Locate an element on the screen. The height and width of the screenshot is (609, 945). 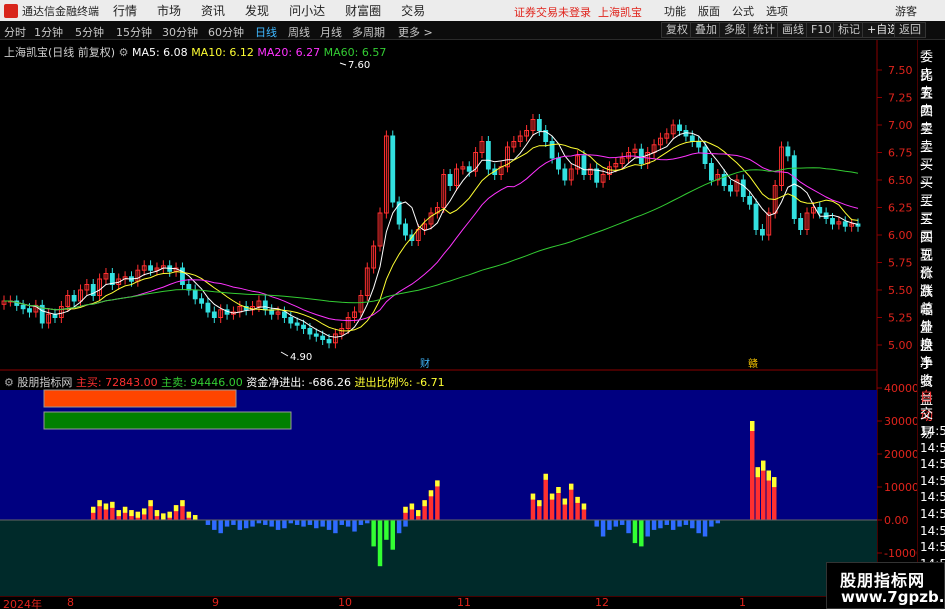
mark-button: 标记 is located at coordinates (849, 30).